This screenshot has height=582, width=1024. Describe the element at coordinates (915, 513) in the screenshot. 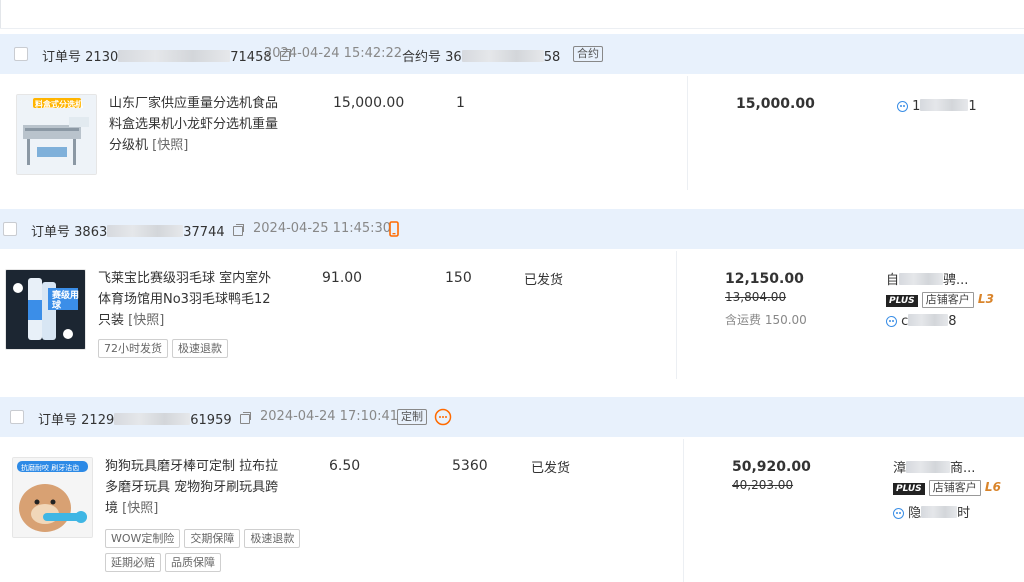

I see `buyer-id-prefix: 隐` at that location.